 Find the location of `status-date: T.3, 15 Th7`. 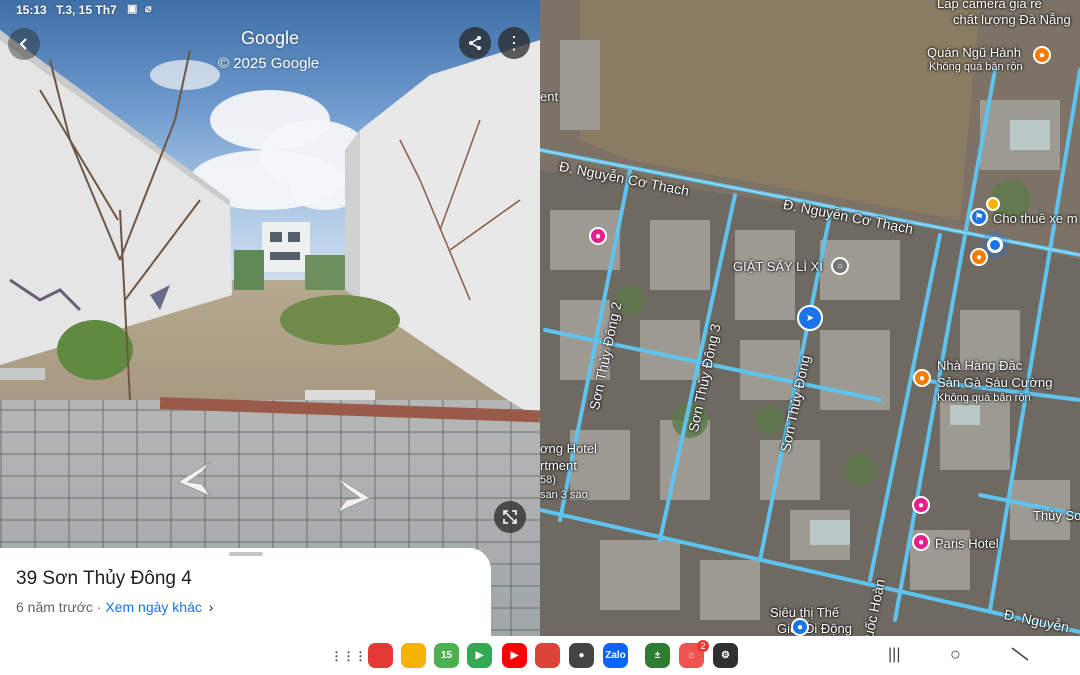

status-date: T.3, 15 Th7 is located at coordinates (86, 10).